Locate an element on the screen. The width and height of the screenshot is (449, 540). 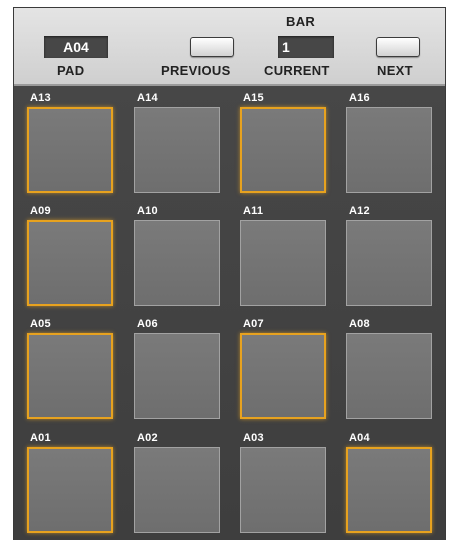
pad-a13 is located at coordinates (70, 150).